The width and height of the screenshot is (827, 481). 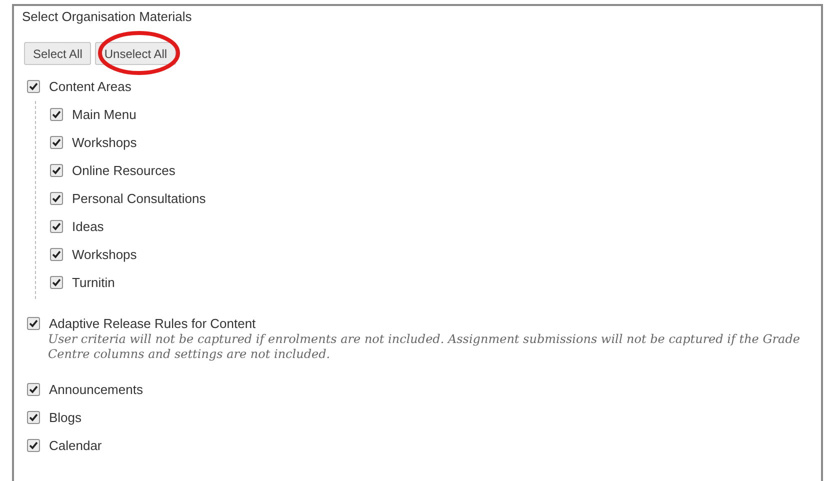 What do you see at coordinates (58, 53) in the screenshot?
I see `select-button: Select All` at bounding box center [58, 53].